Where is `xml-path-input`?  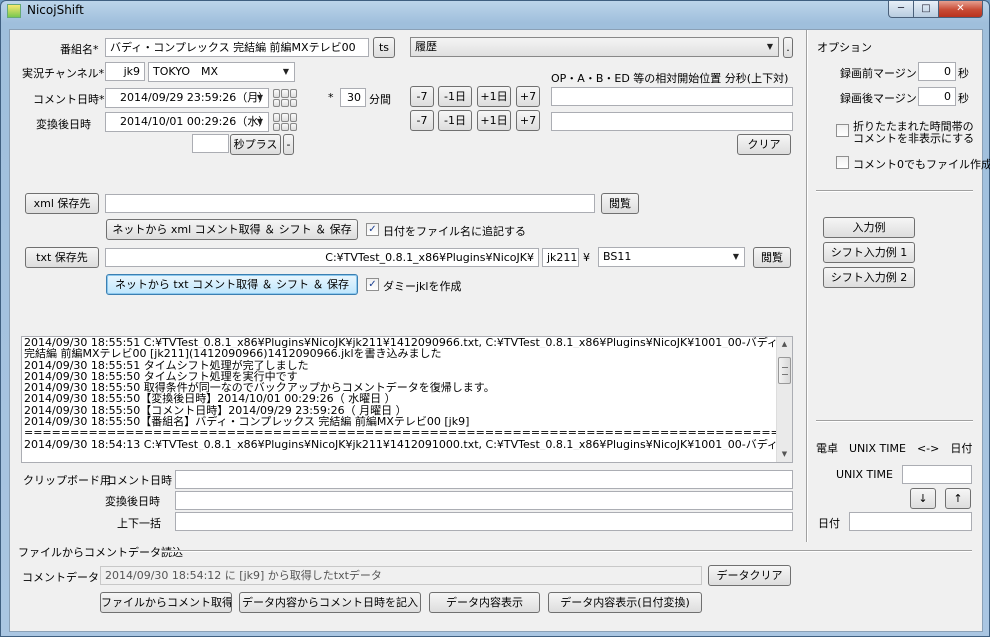 xml-path-input is located at coordinates (350, 203).